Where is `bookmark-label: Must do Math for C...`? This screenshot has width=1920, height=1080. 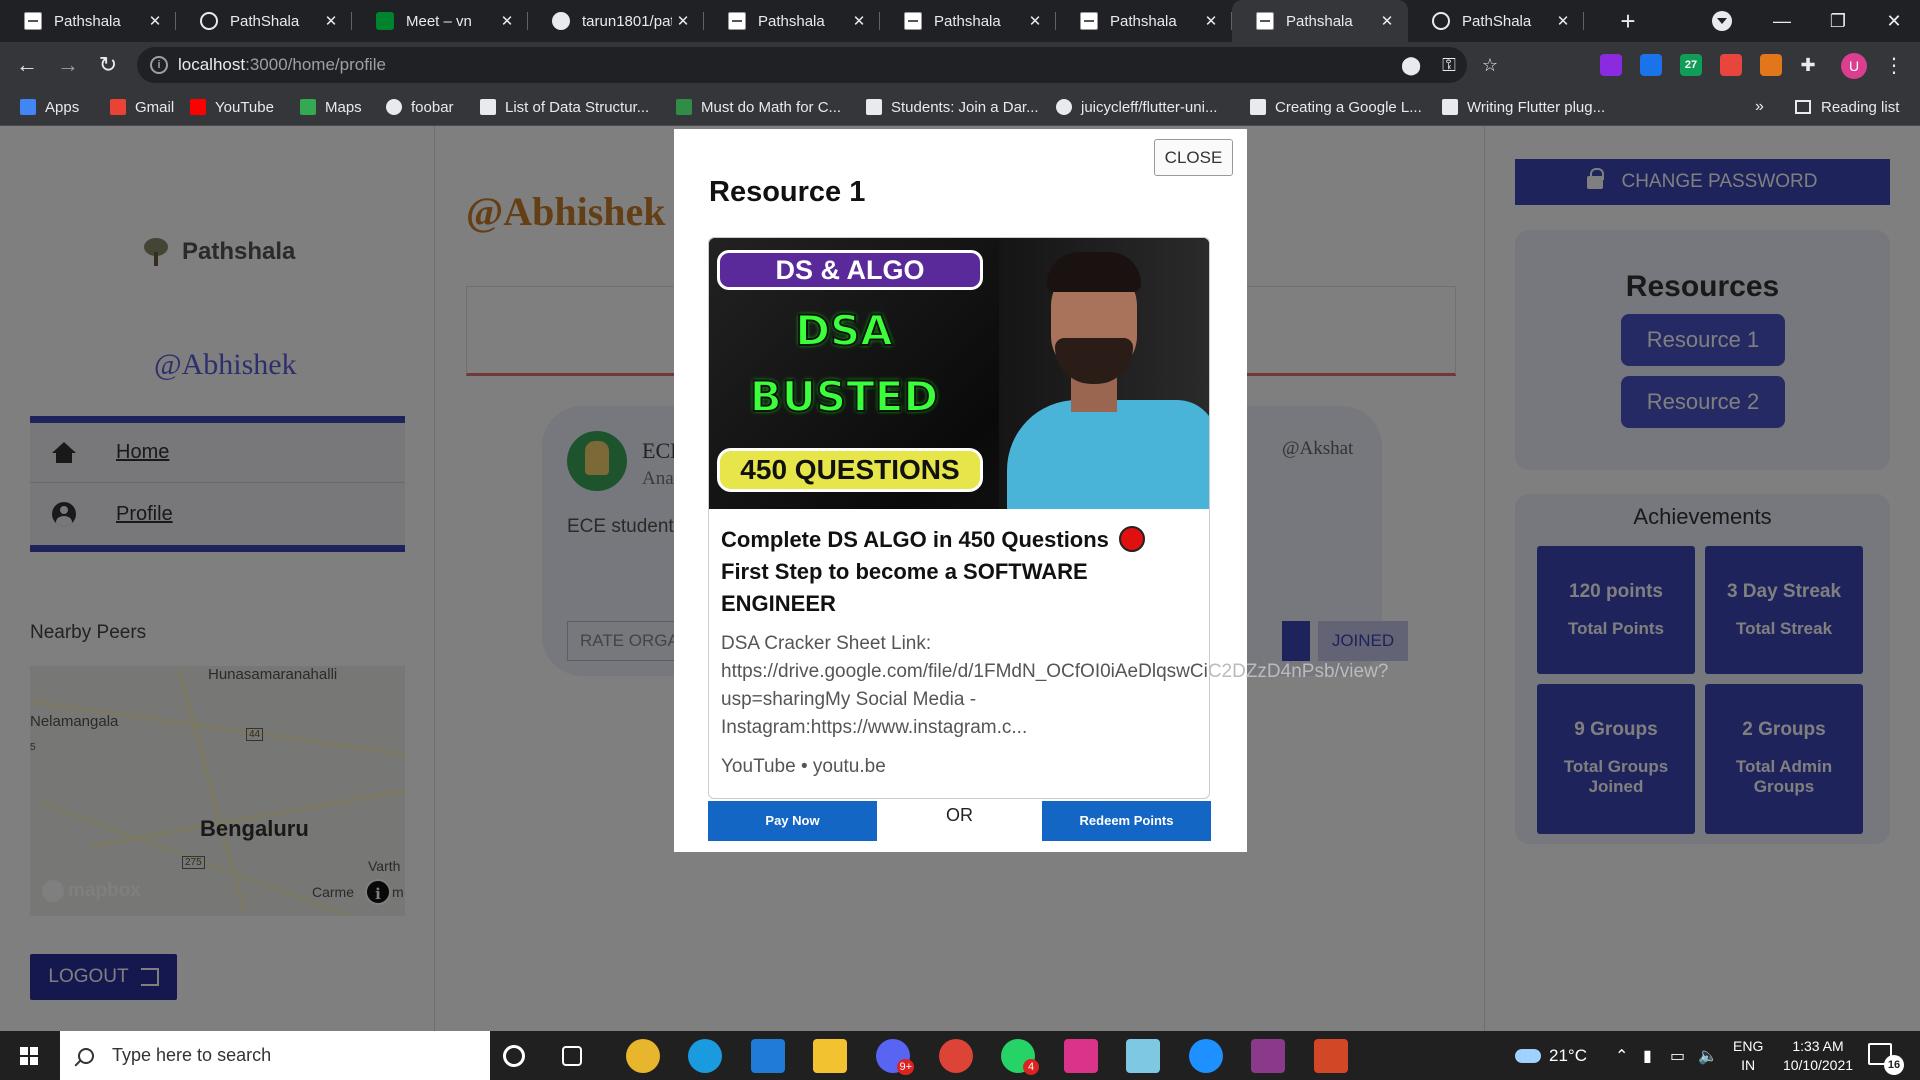
bookmark-label: Must do Math for C... is located at coordinates (771, 107).